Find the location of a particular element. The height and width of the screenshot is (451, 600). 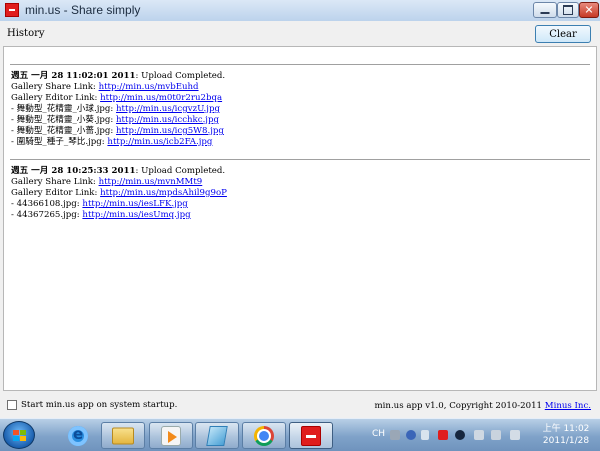

taskbar-item-chrome is located at coordinates (264, 435).